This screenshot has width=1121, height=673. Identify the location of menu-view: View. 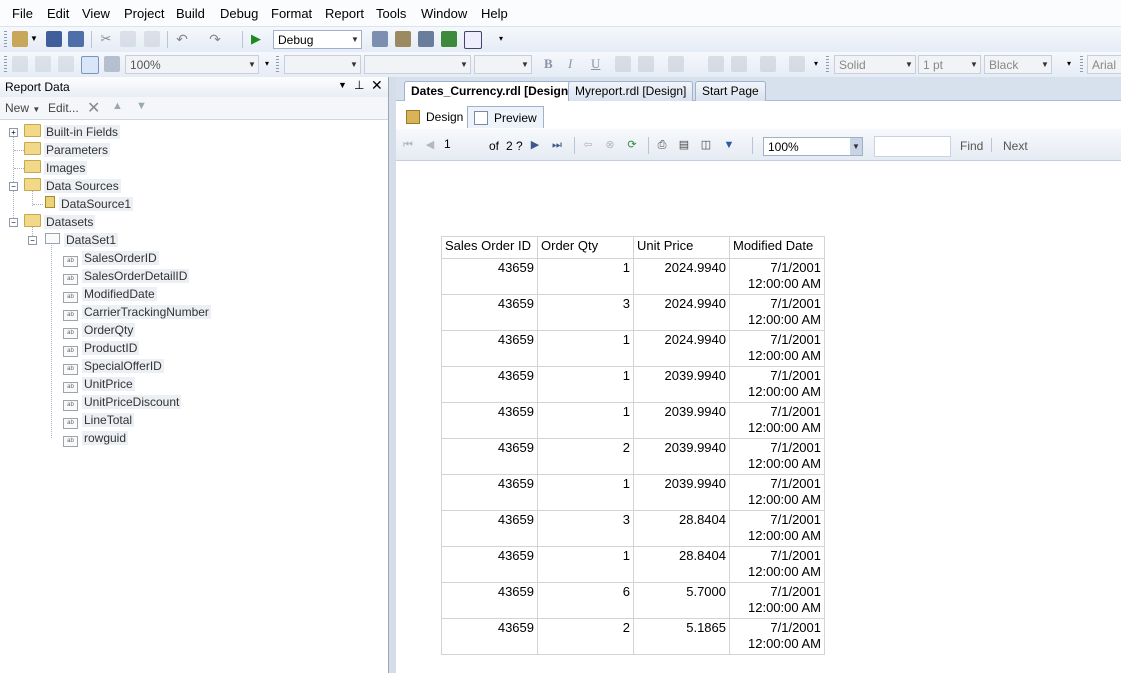
(96, 13).